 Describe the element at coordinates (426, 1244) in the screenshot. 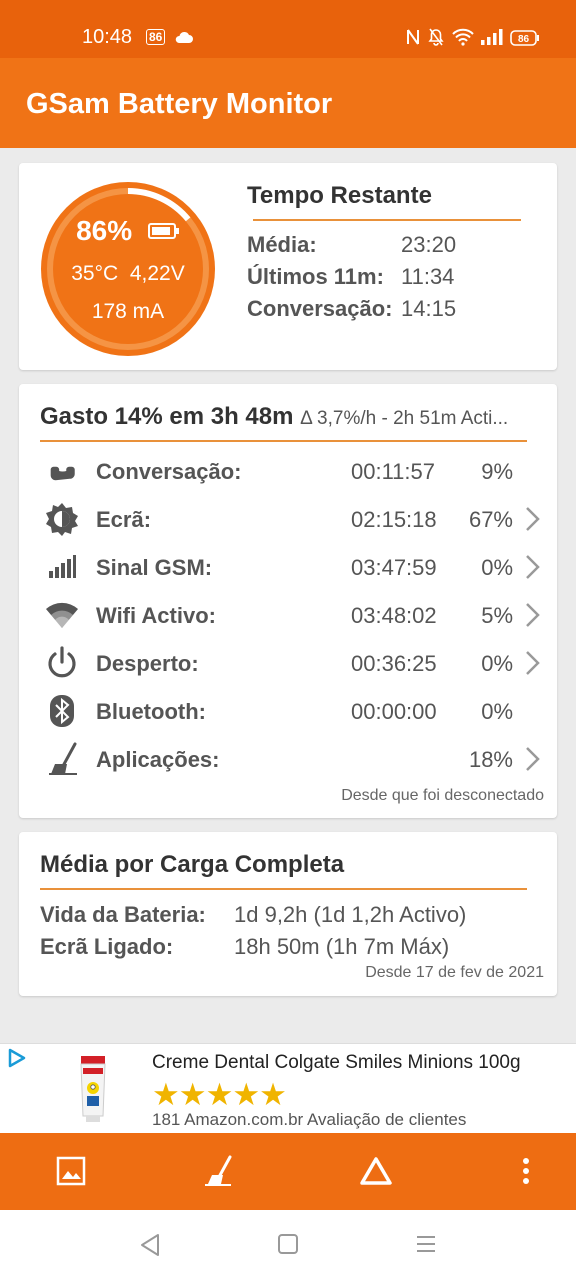

I see `recents-icon` at that location.